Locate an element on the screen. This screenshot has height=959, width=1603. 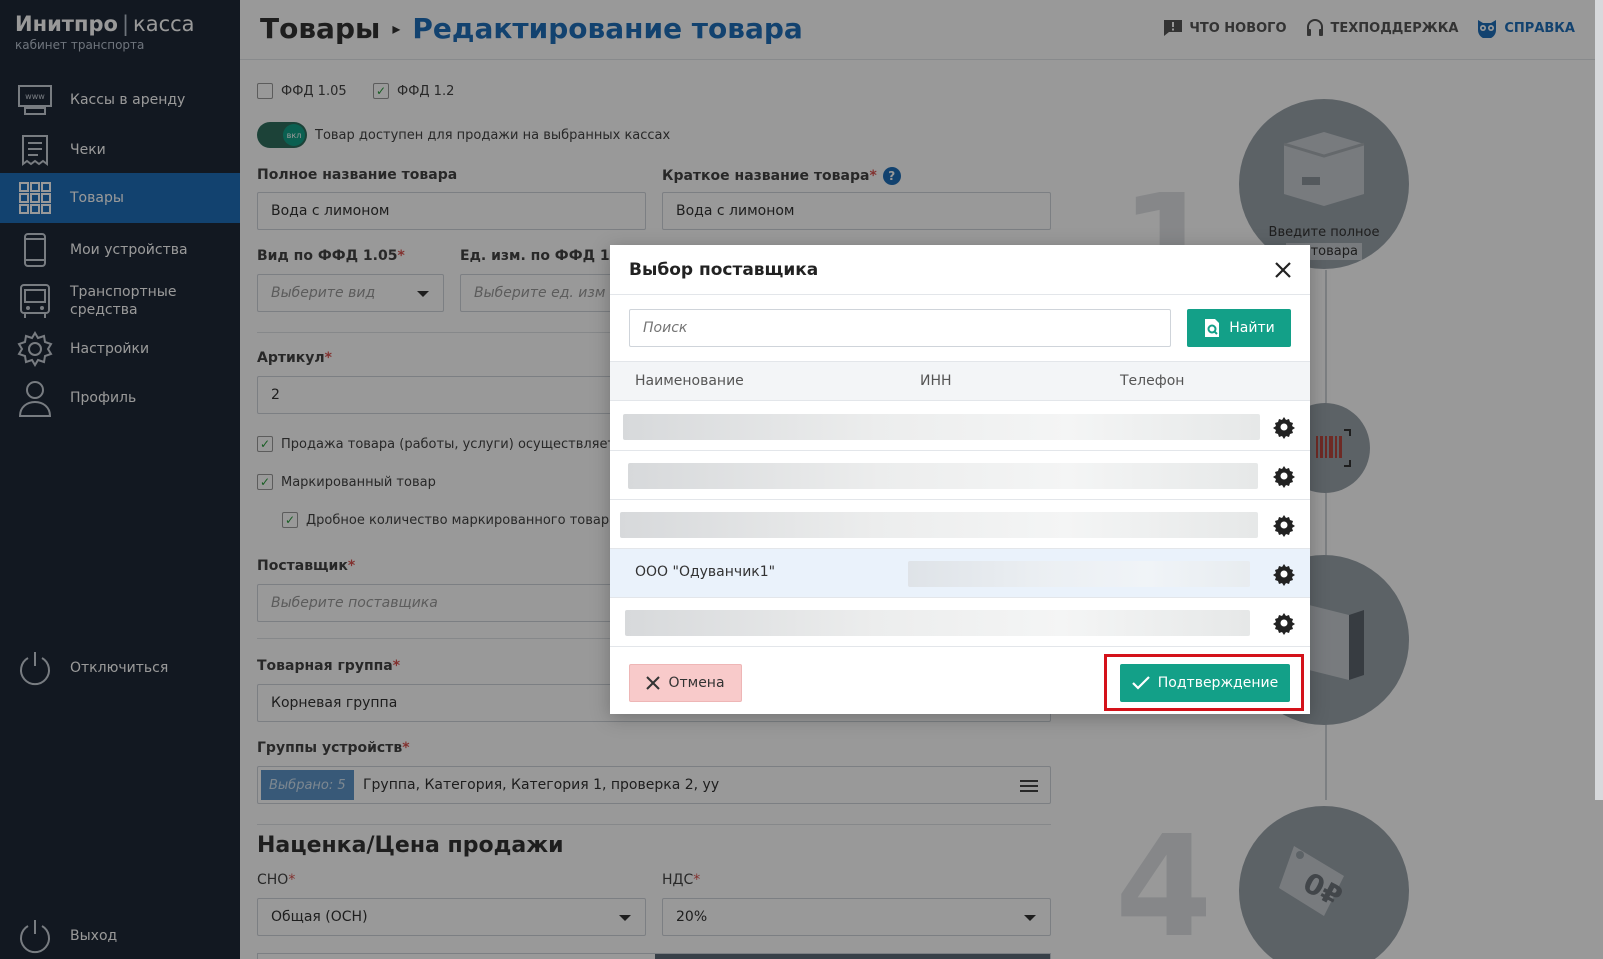
cancel-button: Отмена is located at coordinates (685, 683).